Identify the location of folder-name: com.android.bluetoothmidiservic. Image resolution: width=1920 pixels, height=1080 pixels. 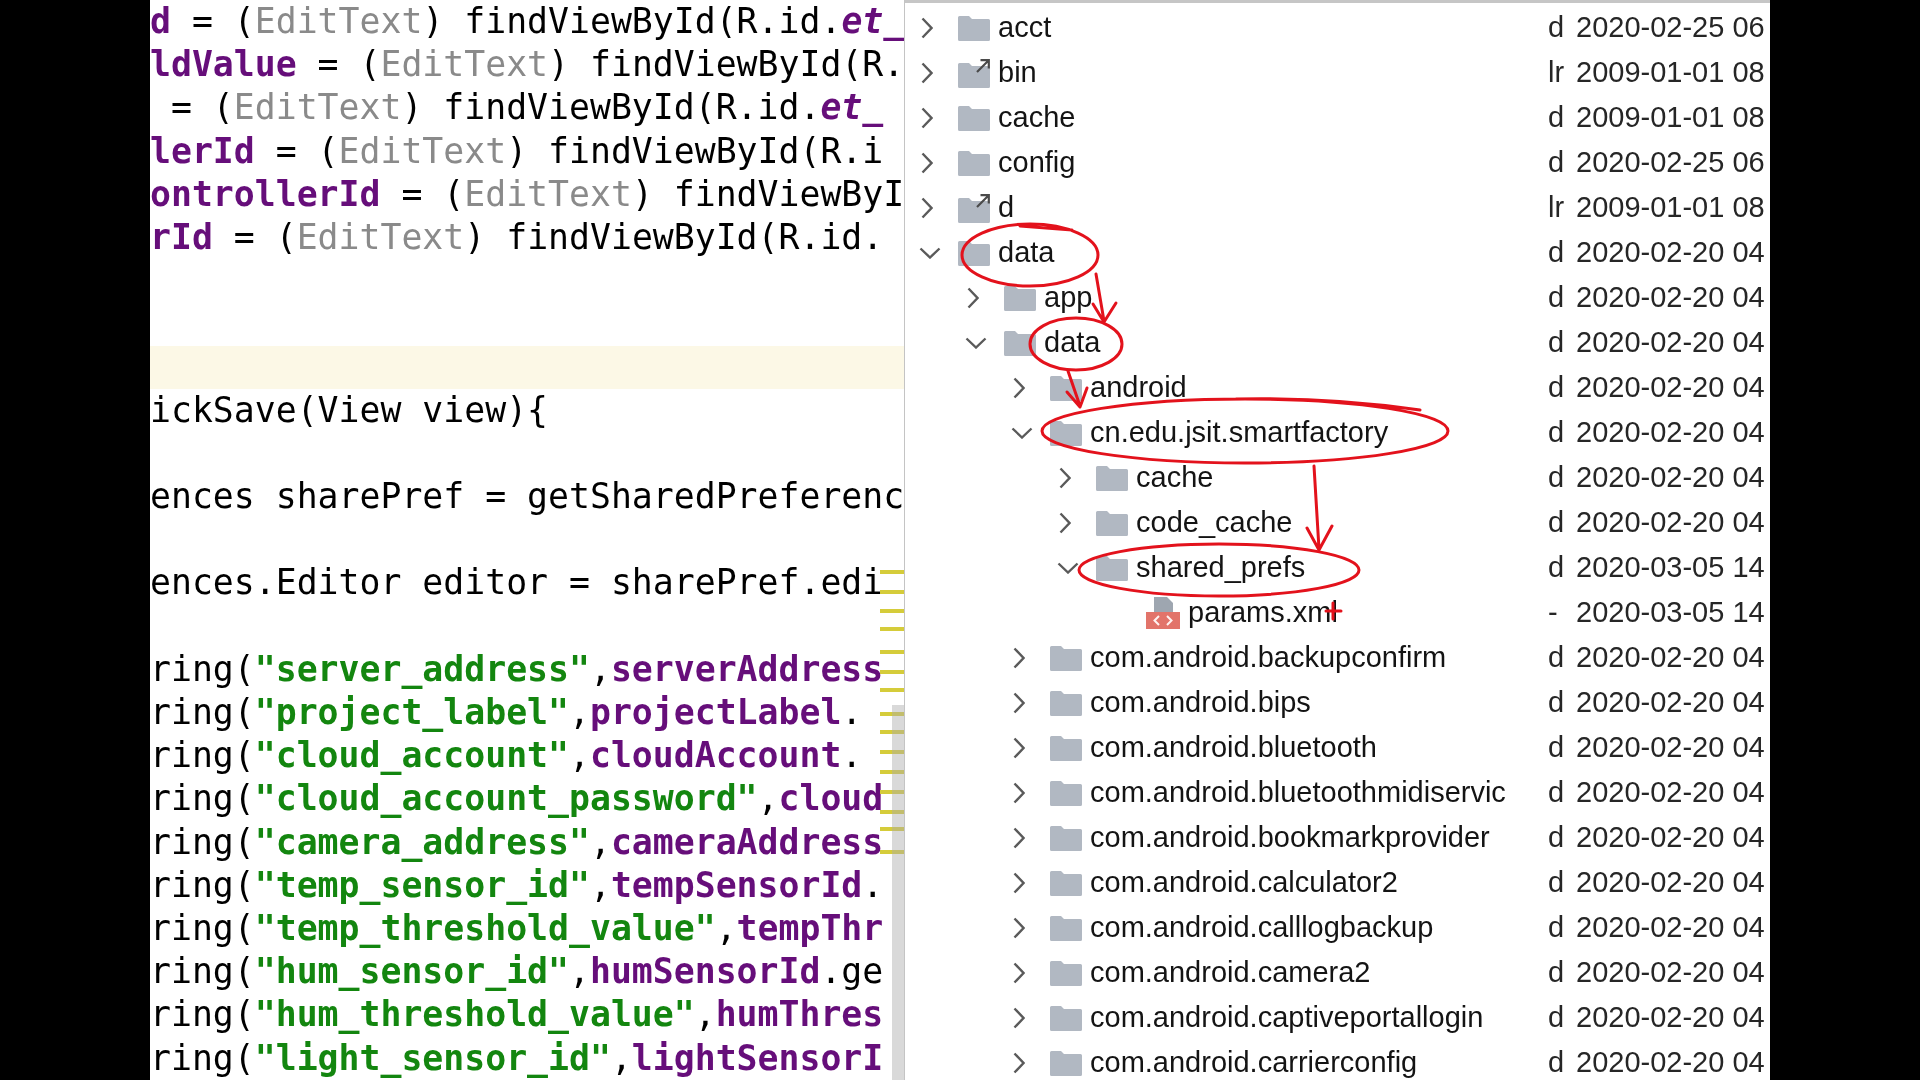
(1298, 792).